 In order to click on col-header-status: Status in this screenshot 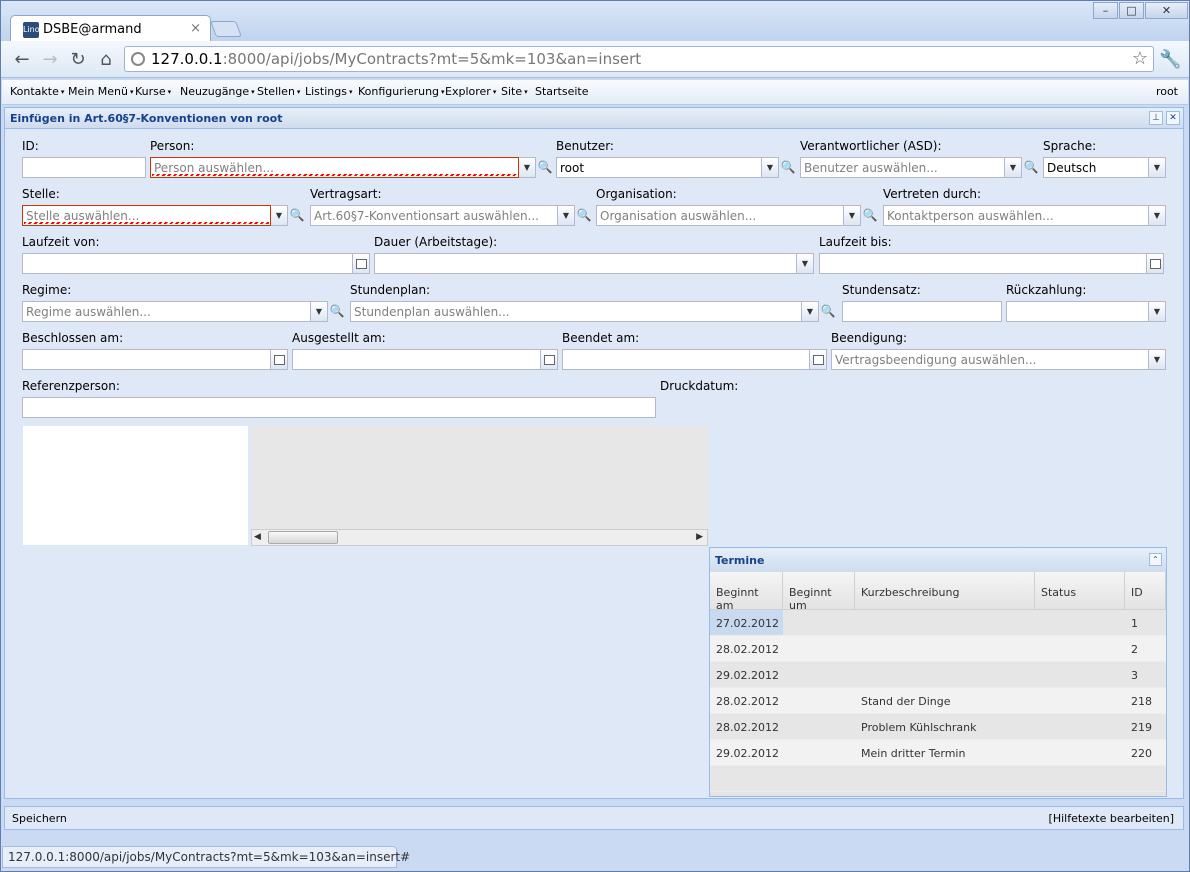, I will do `click(1080, 591)`.